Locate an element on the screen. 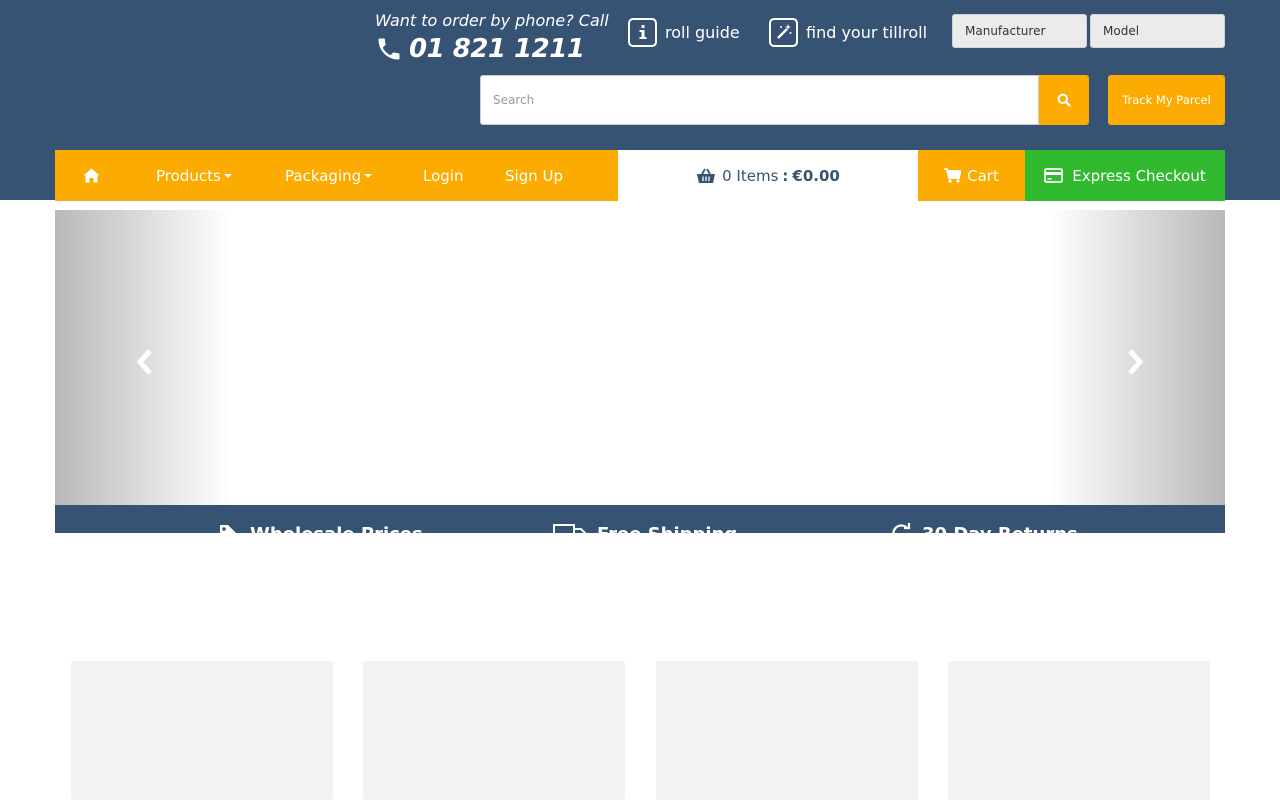 This screenshot has height=800, width=1280. nav-packaging-label: Packaging is located at coordinates (323, 175).